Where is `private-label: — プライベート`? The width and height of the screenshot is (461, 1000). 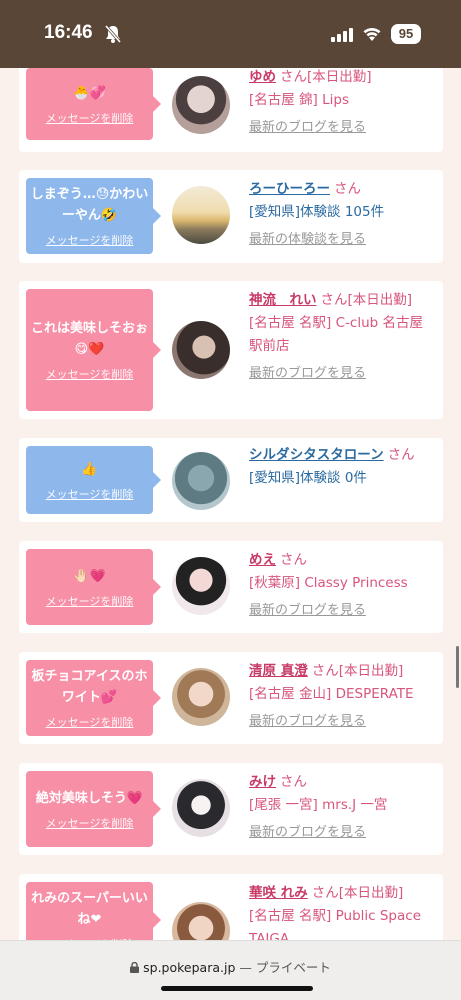
private-label: — プライベート is located at coordinates (285, 967).